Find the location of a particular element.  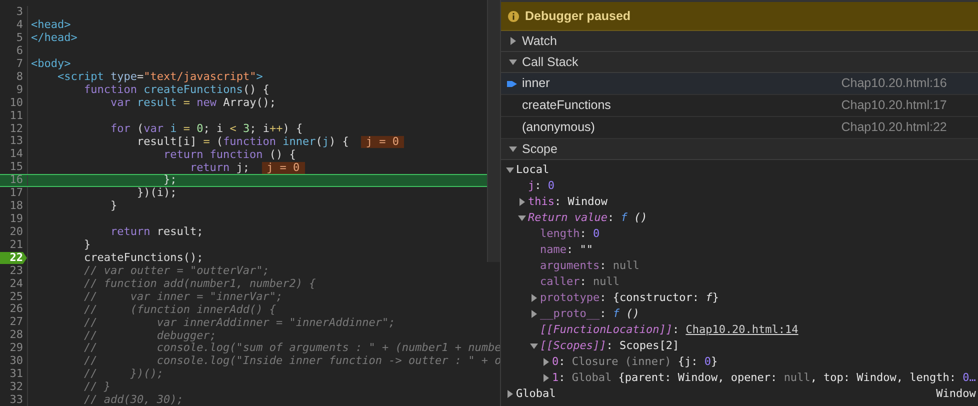

frame-location: Chap10.20.html:16 is located at coordinates (894, 83).